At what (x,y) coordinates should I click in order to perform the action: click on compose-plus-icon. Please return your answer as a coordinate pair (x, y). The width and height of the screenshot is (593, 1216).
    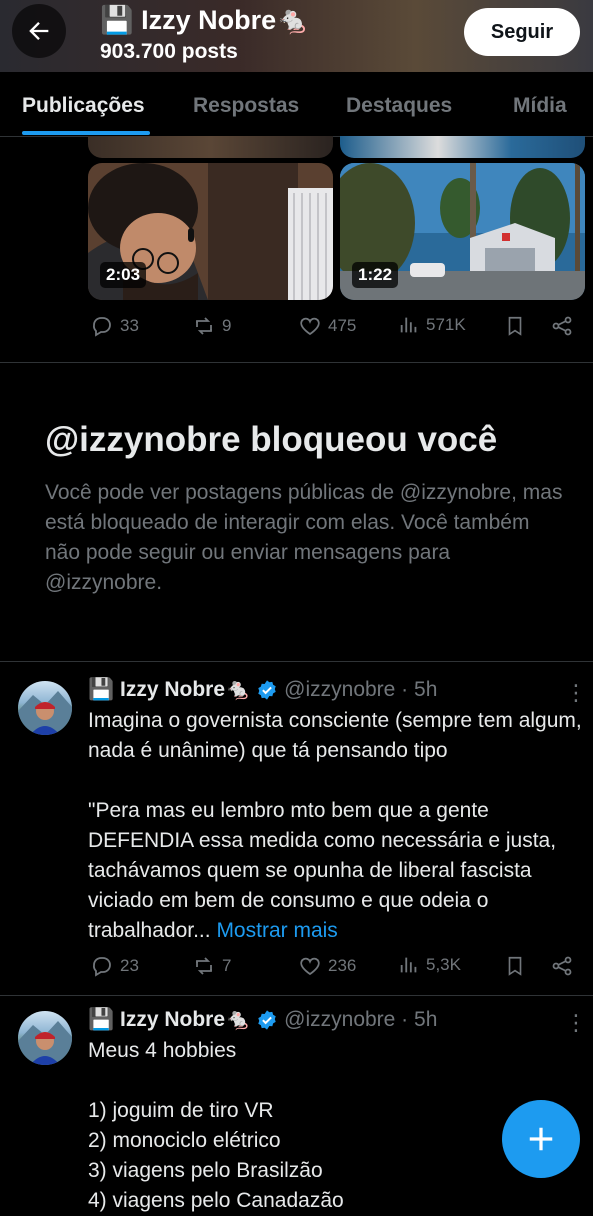
    Looking at the image, I should click on (541, 1139).